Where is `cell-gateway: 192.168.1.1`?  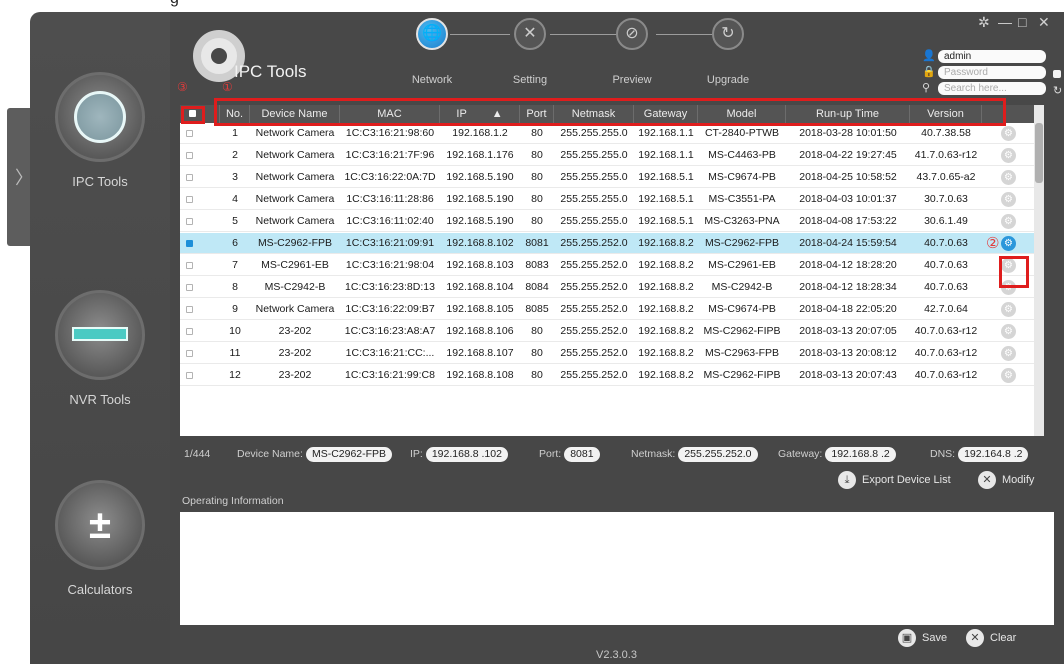 cell-gateway: 192.168.1.1 is located at coordinates (666, 155).